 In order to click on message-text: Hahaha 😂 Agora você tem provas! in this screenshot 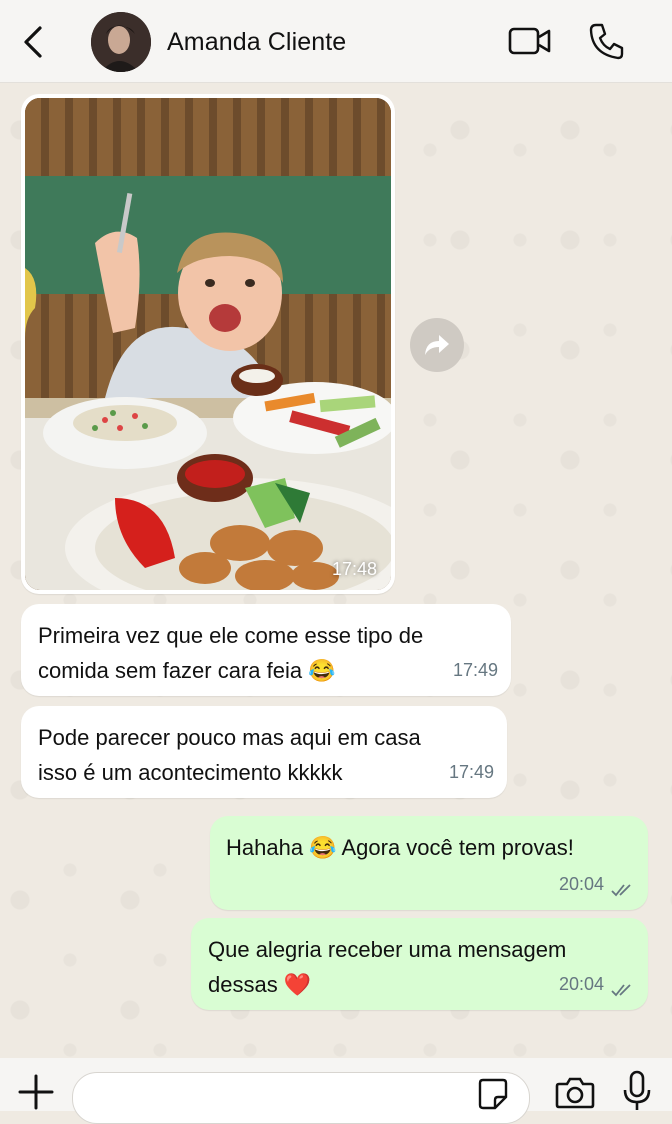, I will do `click(400, 847)`.